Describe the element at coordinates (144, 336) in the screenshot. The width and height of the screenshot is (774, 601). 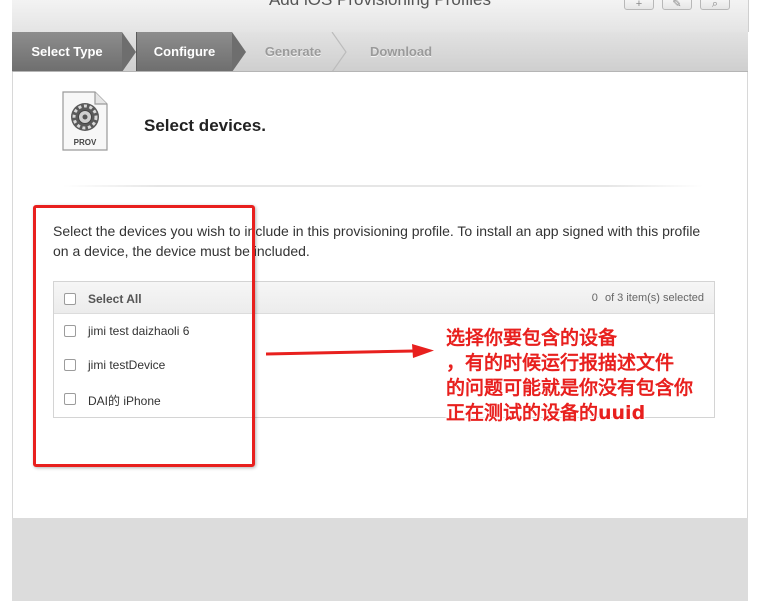
I see `annotation-highlight-box` at that location.